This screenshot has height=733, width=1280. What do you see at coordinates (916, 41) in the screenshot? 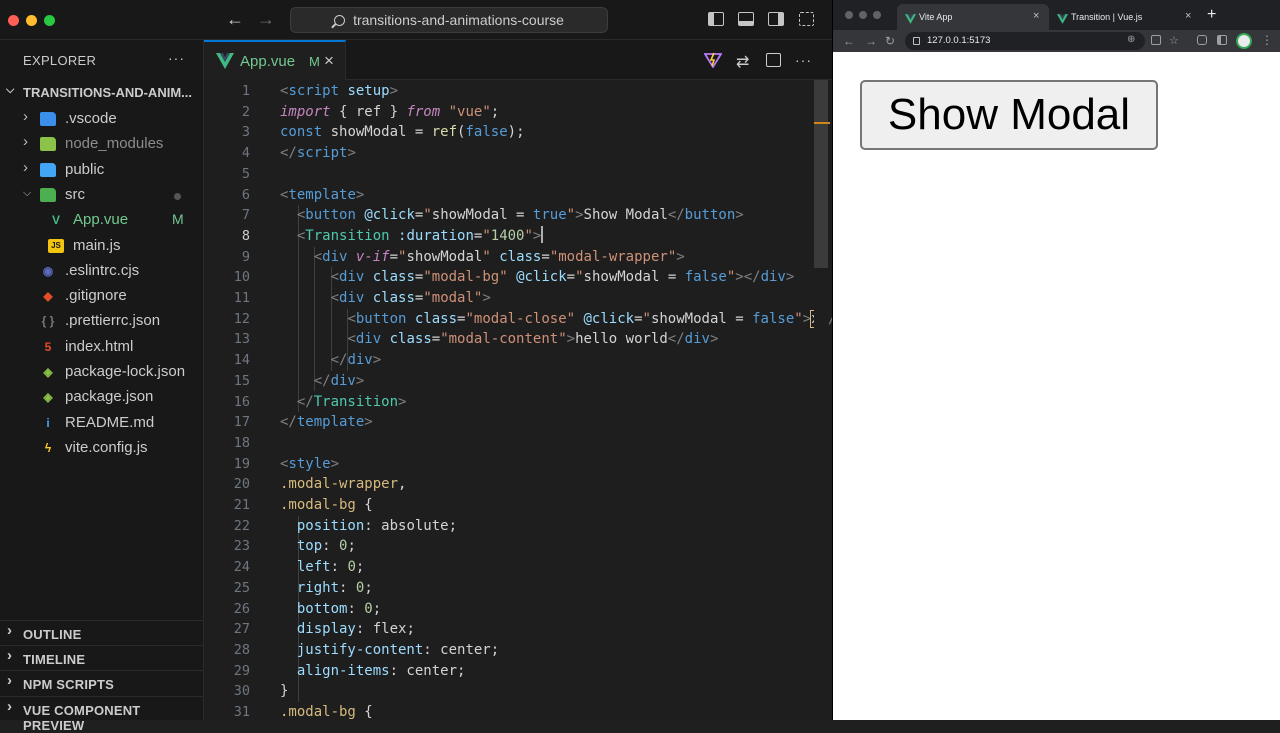
I see `site-info-icon` at bounding box center [916, 41].